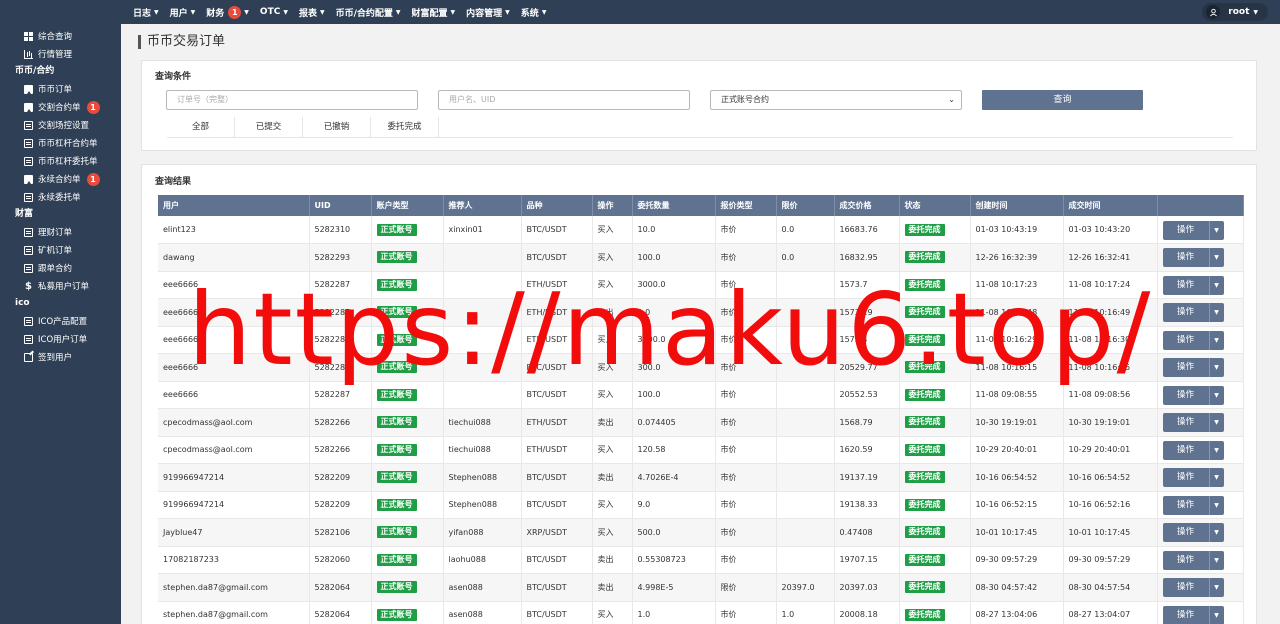 The image size is (1280, 624). I want to click on account-type-select: 正式账号合约 ⌄, so click(836, 100).